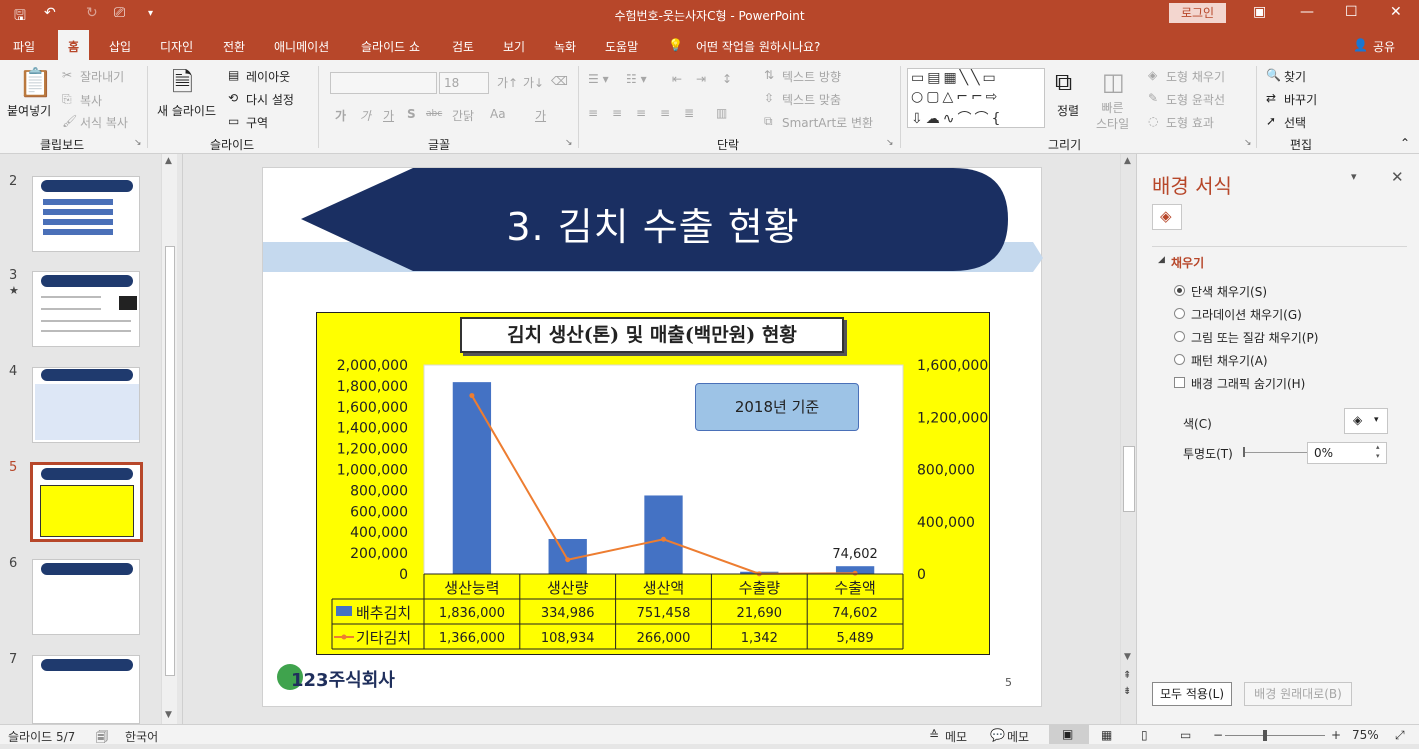 This screenshot has height=749, width=1419. I want to click on decrease-indent-icon: ⇤, so click(677, 79).